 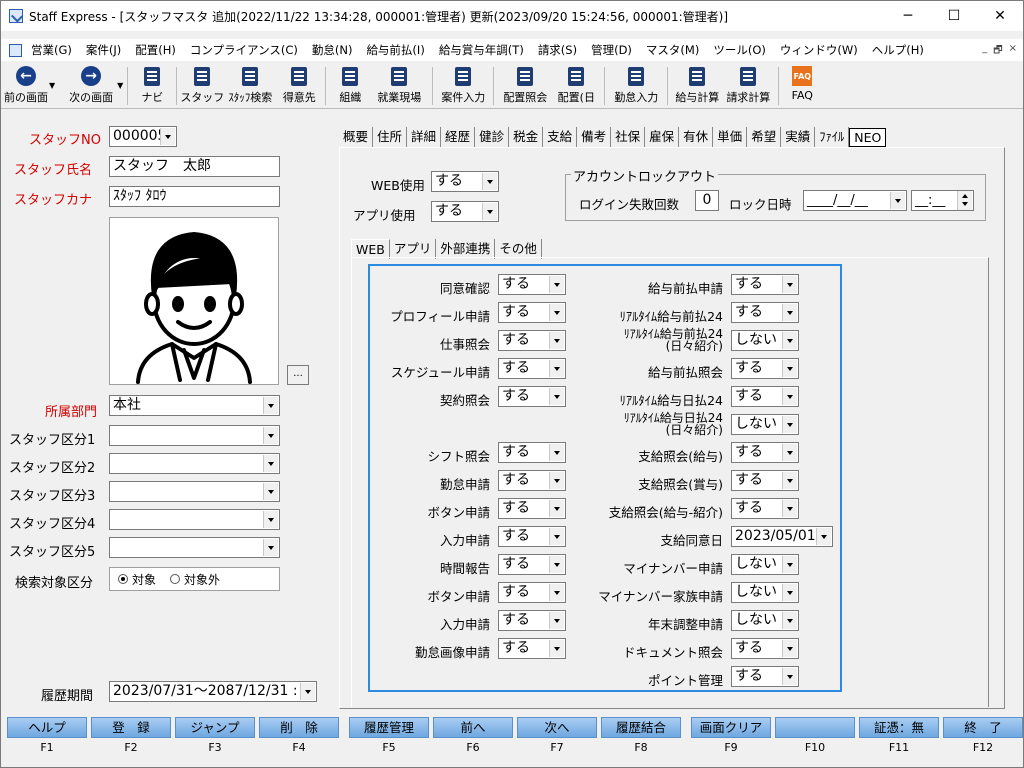 I want to click on tab-tax: 税金, so click(x=526, y=137).